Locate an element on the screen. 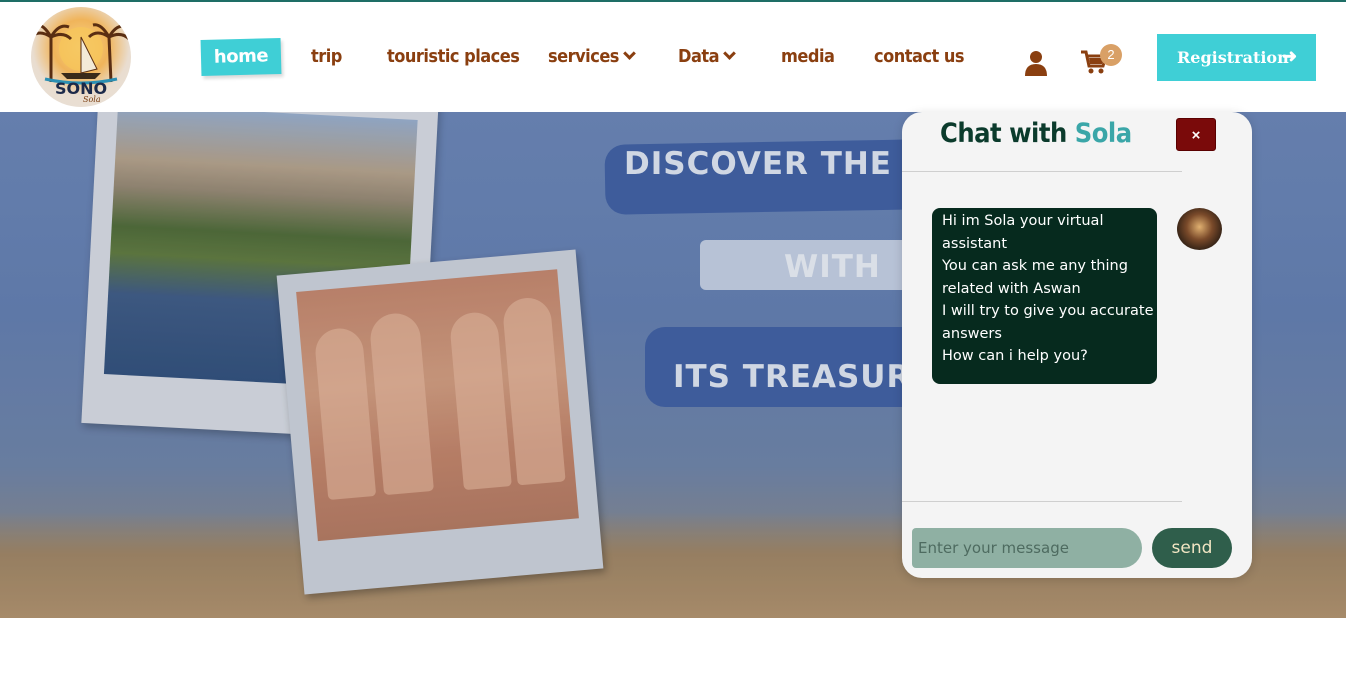  chat-title-prefix: Chat with is located at coordinates (1003, 133).